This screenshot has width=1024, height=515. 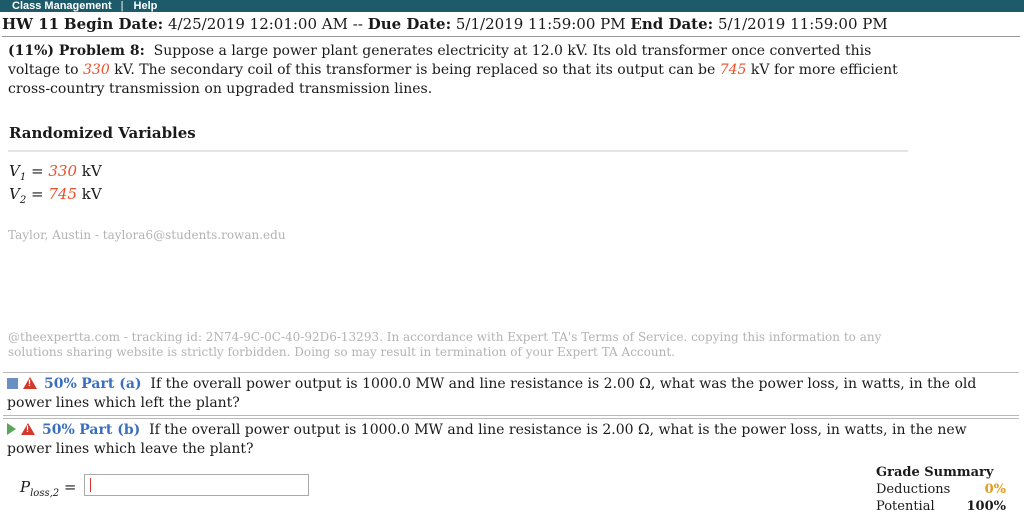 I want to click on deductions-value: 0%, so click(x=995, y=489).